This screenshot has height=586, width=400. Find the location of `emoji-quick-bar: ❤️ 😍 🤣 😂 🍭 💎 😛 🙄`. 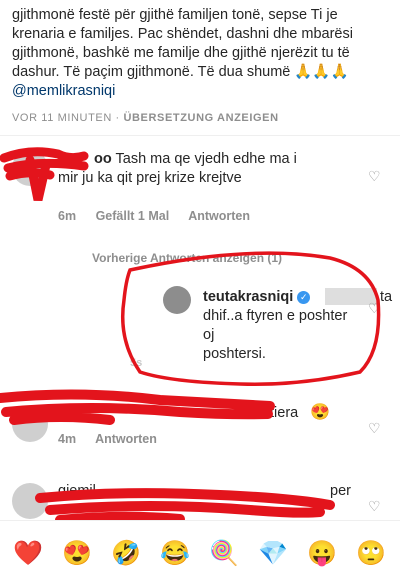

emoji-quick-bar: ❤️ 😍 🤣 😂 🍭 💎 😛 🙄 is located at coordinates (200, 553).